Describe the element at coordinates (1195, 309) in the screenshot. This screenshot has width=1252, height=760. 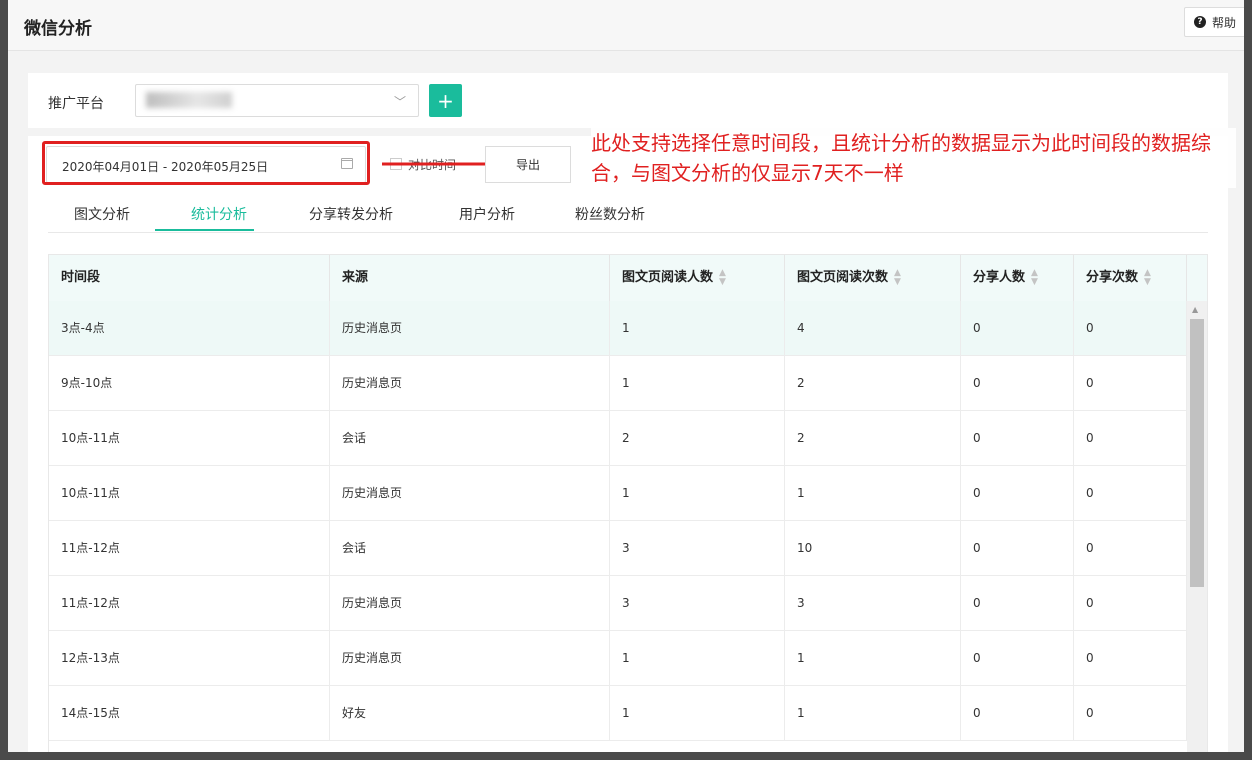
I see `scroll-up-icon: ▲` at that location.